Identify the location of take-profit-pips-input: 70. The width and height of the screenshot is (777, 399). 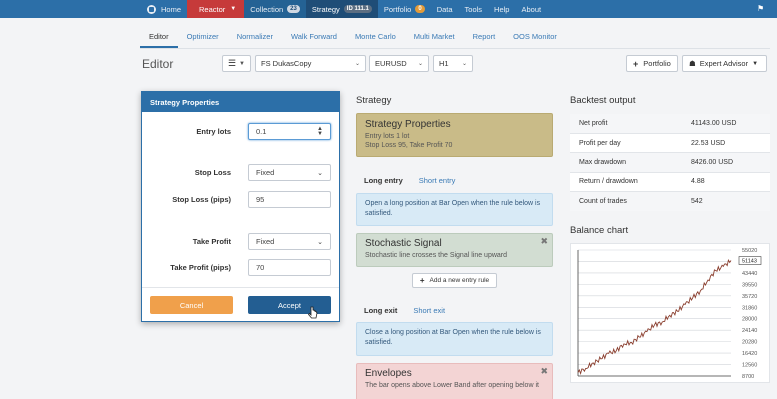
(289, 267).